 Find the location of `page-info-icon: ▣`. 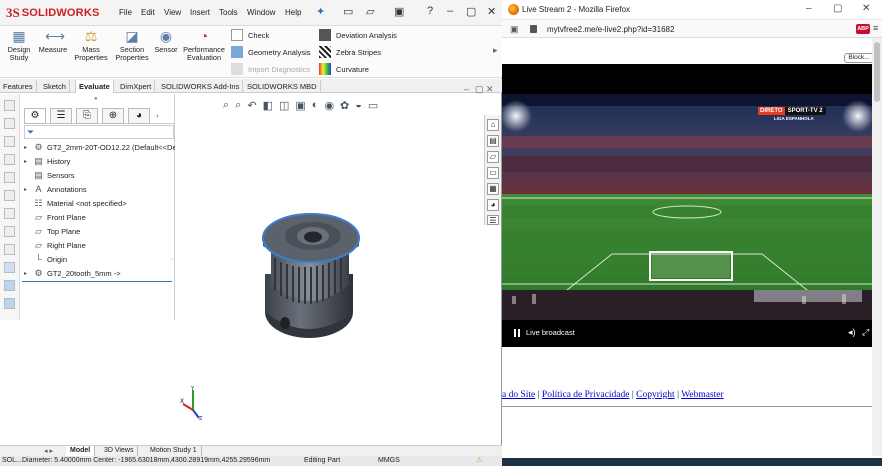

page-info-icon: ▣ is located at coordinates (514, 29).